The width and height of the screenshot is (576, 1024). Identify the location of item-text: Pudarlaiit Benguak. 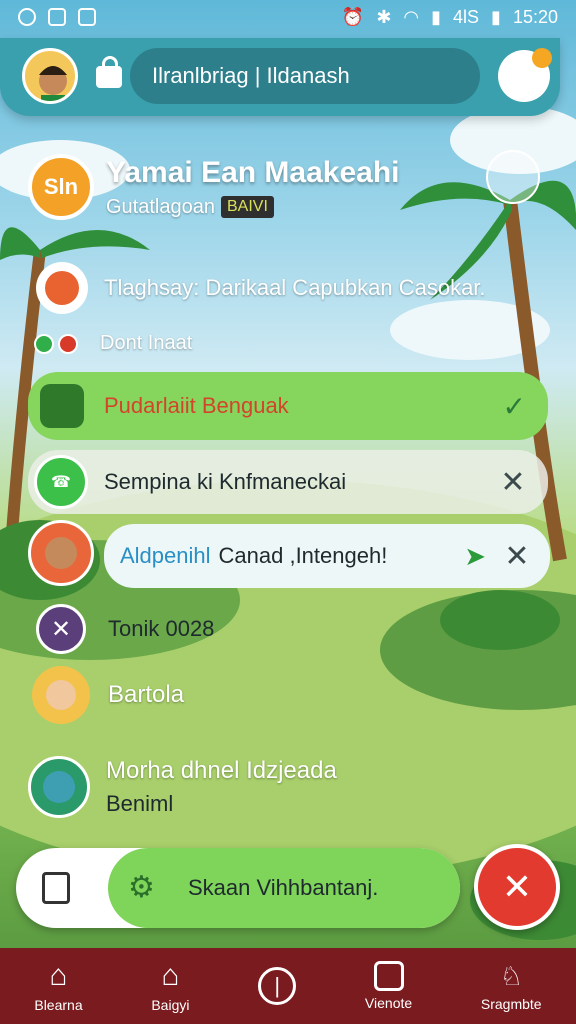
(196, 405).